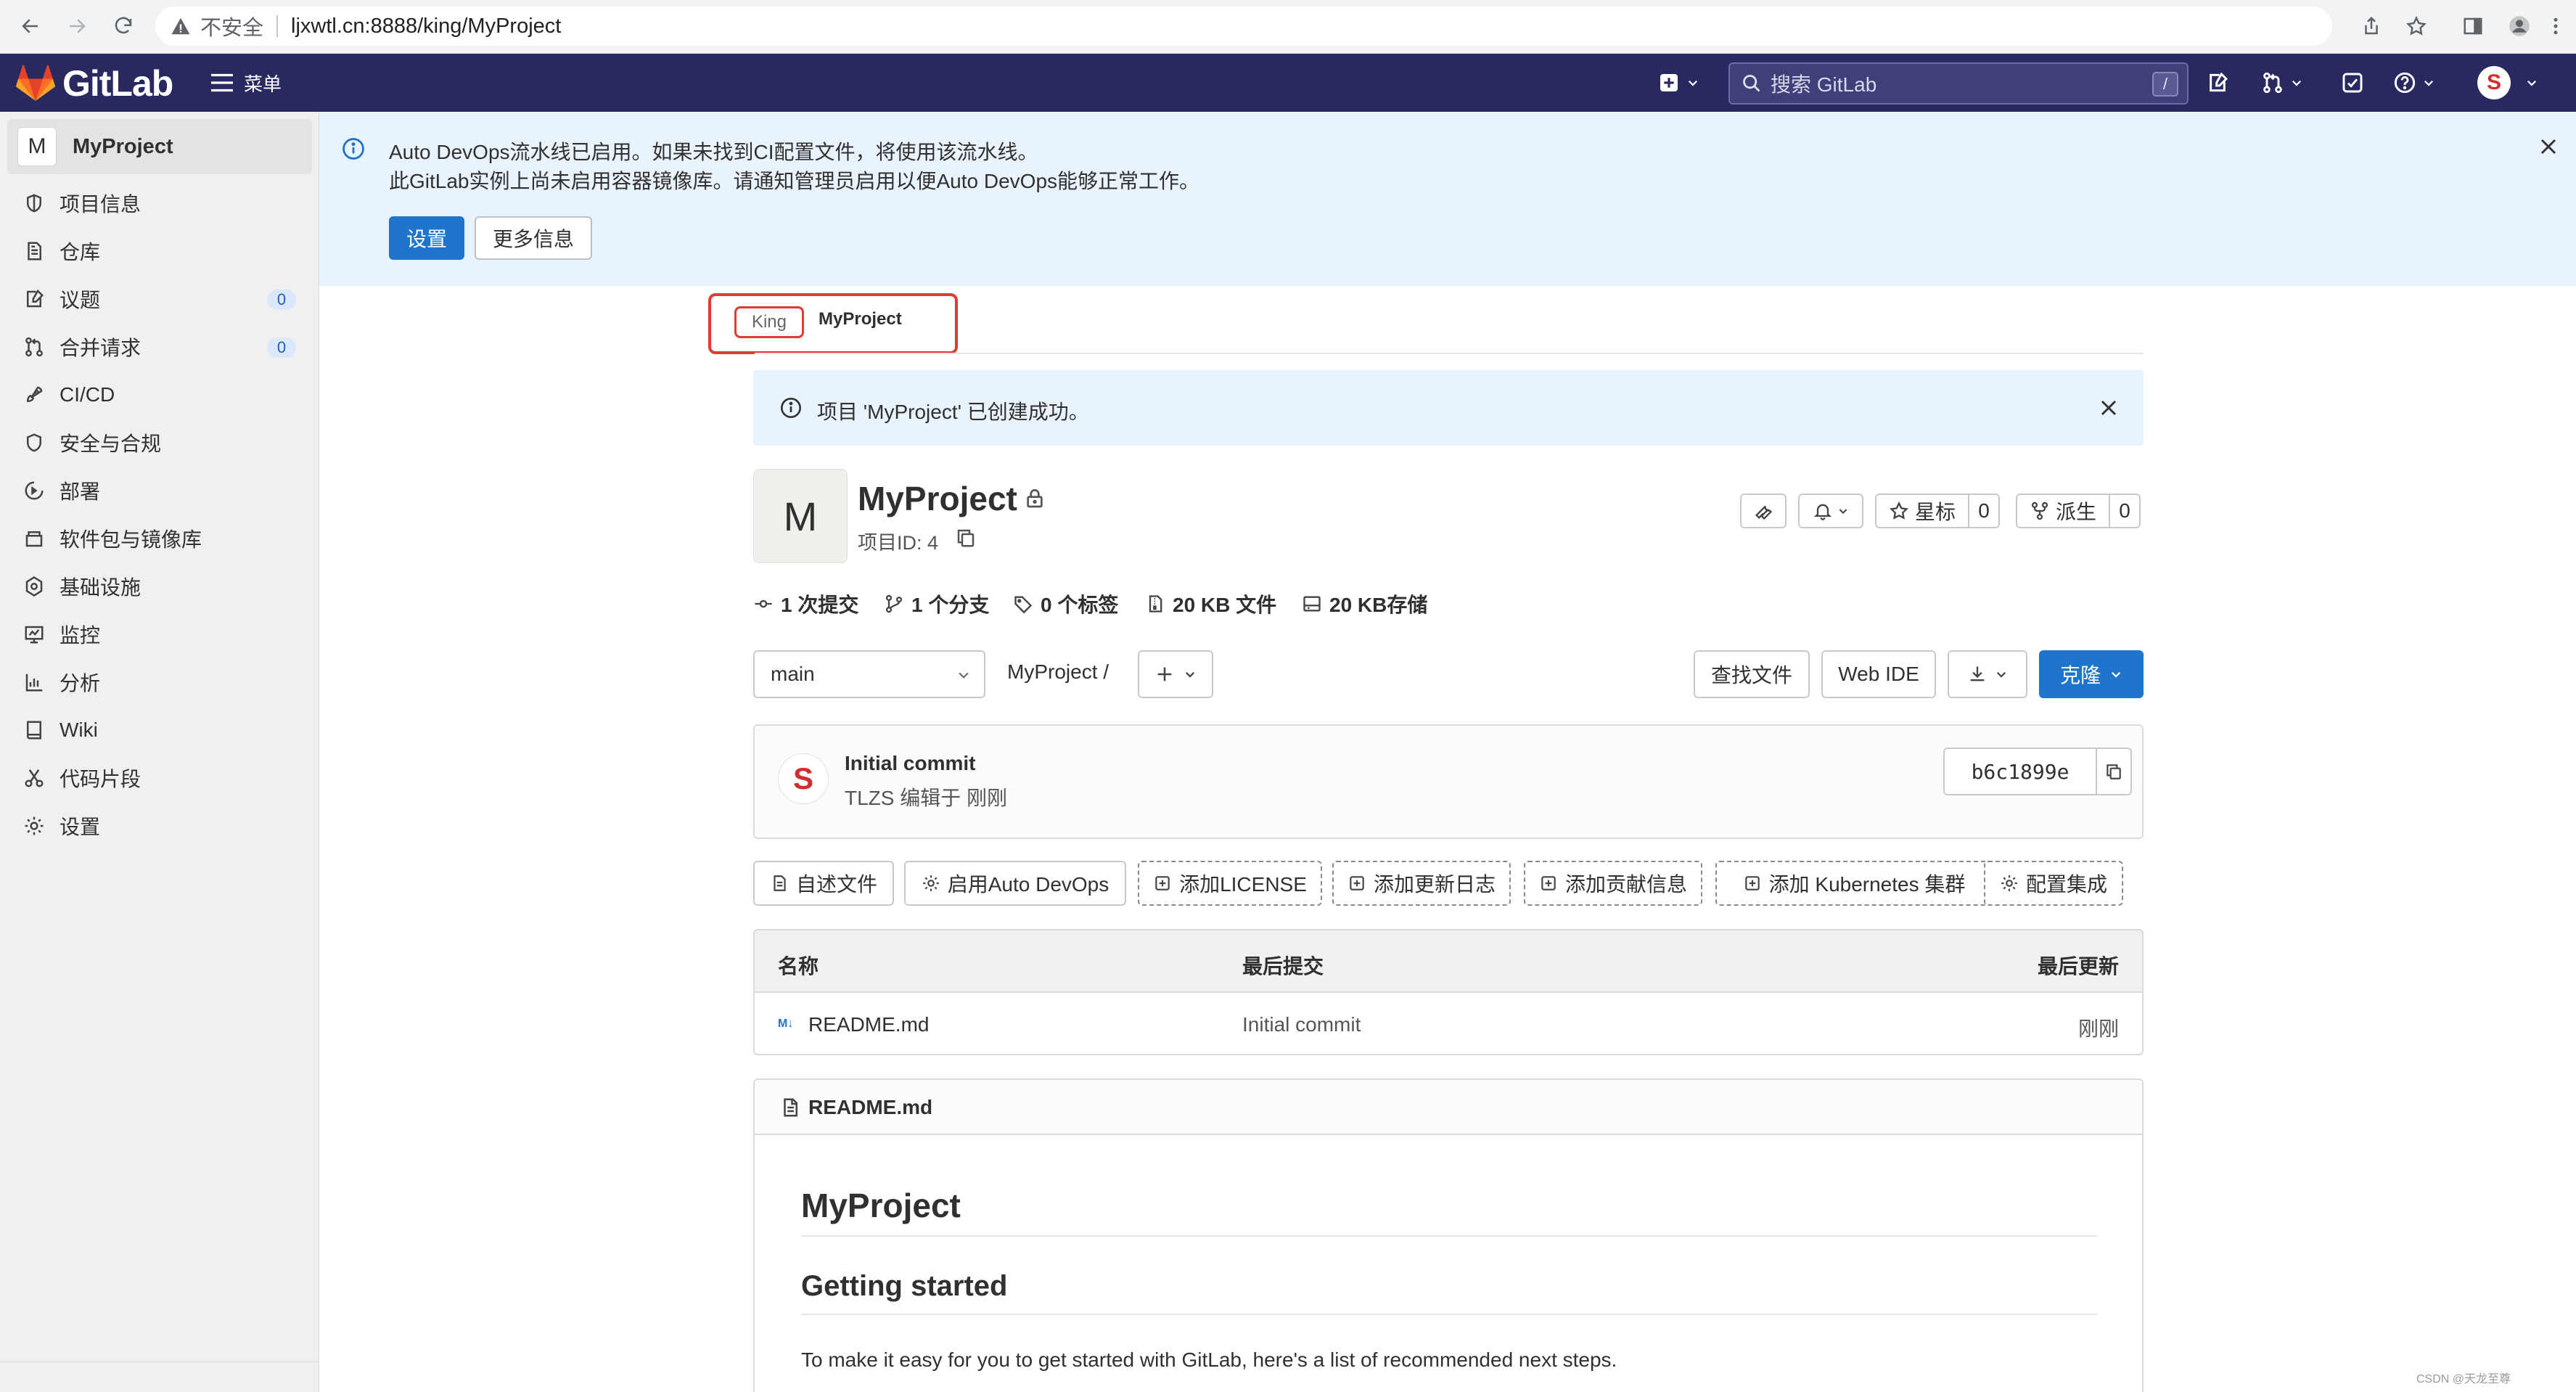  Describe the element at coordinates (34, 825) in the screenshot. I see `gear-icon` at that location.